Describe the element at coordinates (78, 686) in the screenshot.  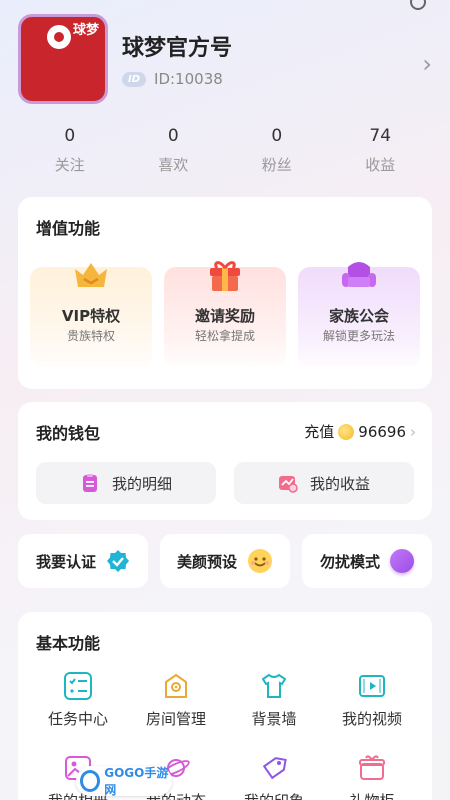
I see `task-list-icon` at that location.